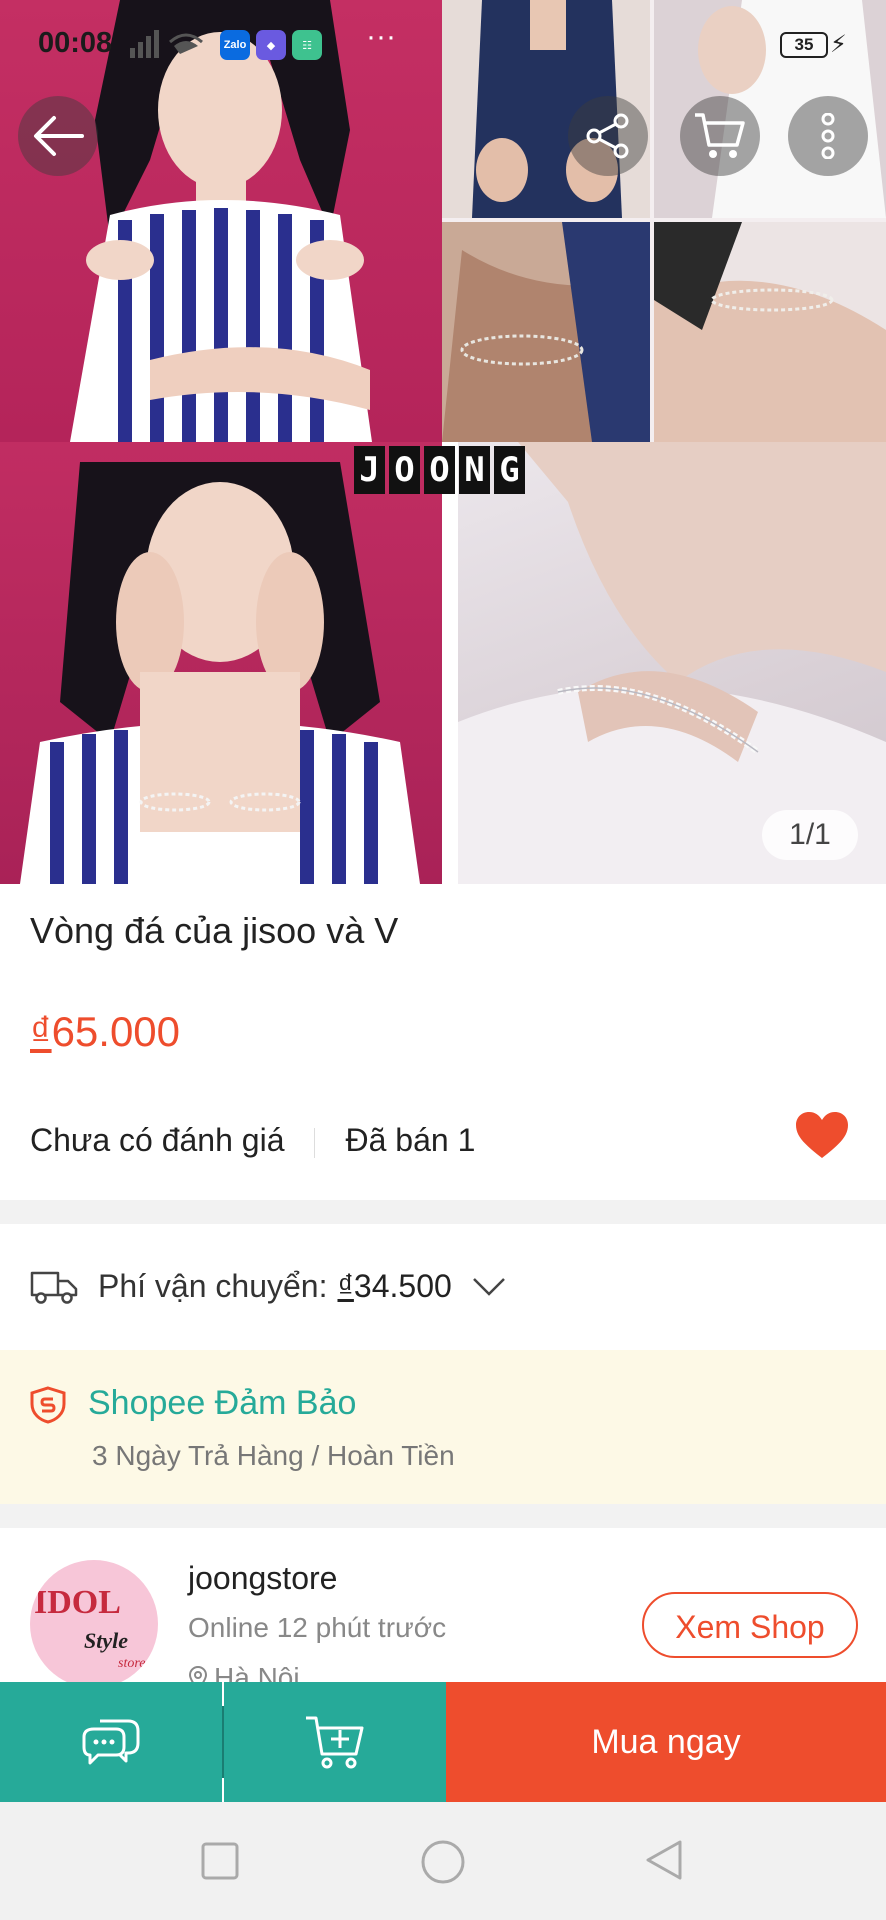 This screenshot has width=886, height=1920. What do you see at coordinates (666, 1742) in the screenshot?
I see `buy-now-button: Mua ngay` at bounding box center [666, 1742].